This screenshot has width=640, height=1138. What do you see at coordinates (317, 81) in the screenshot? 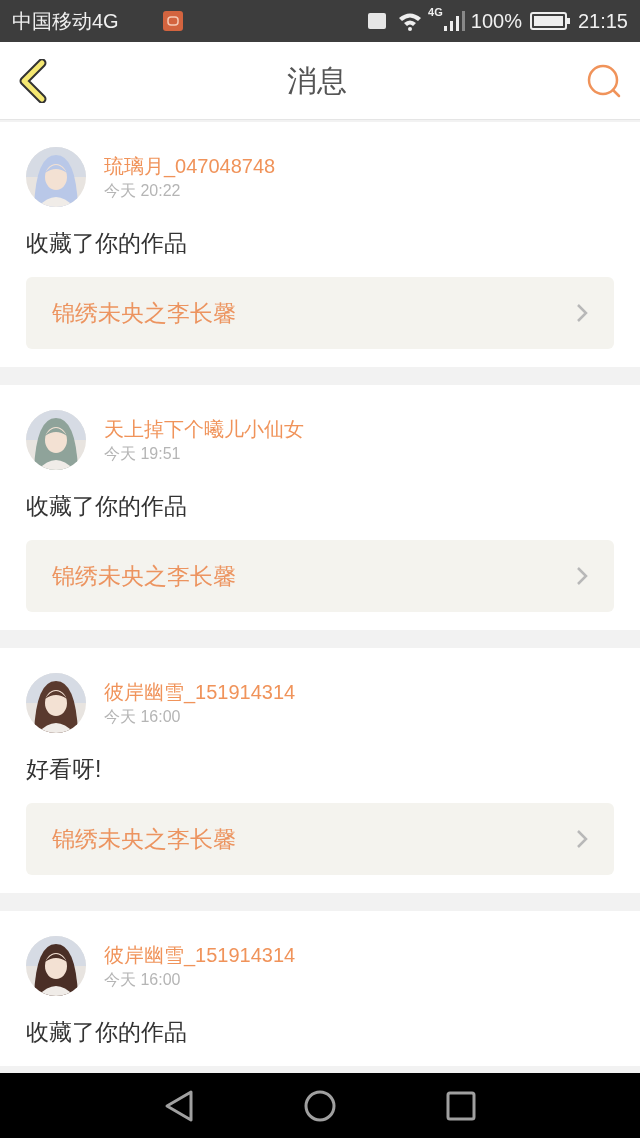
I see `page-title: 消息` at bounding box center [317, 81].